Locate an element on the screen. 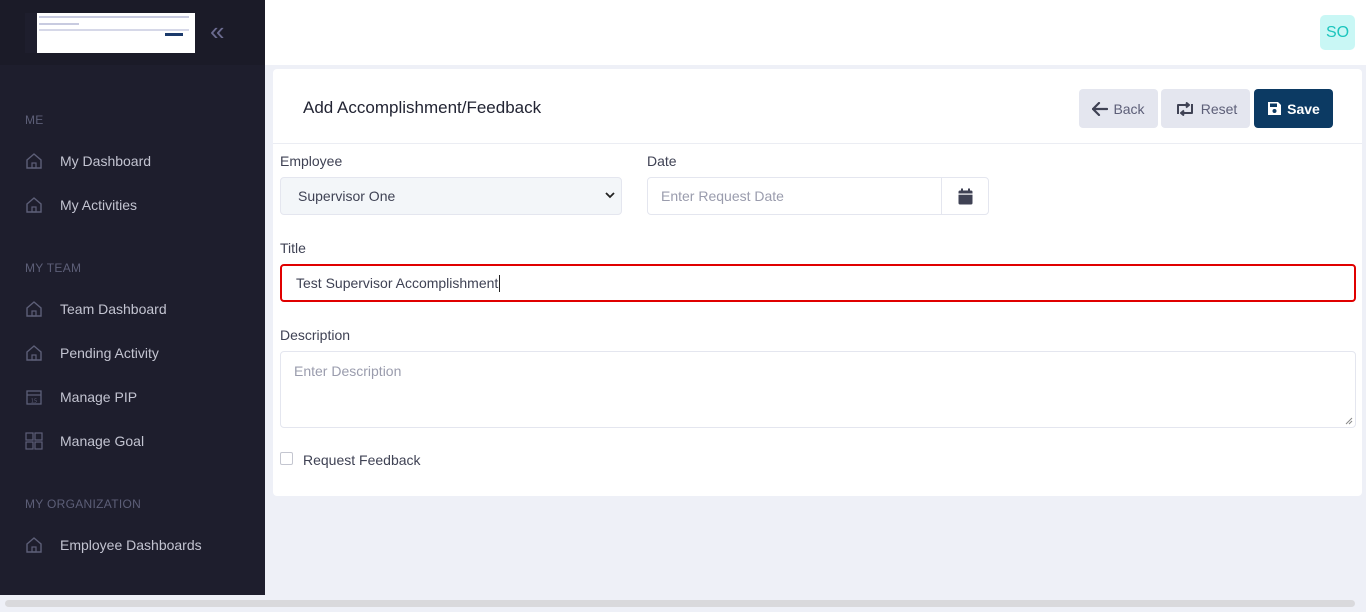 The width and height of the screenshot is (1366, 612). arrow-left-icon is located at coordinates (1100, 108).